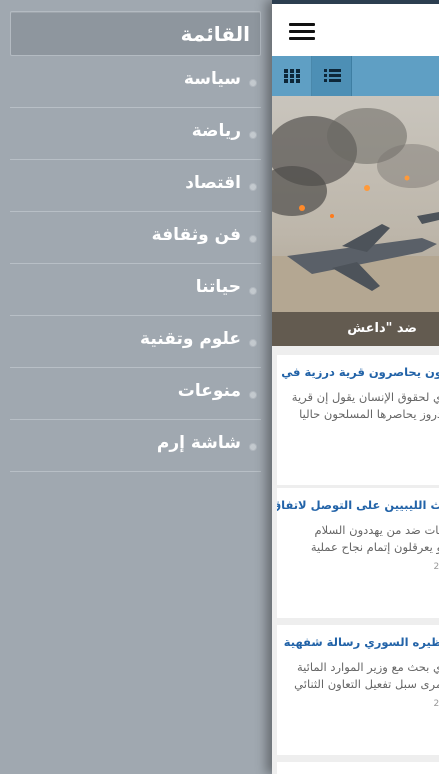  Describe the element at coordinates (135, 134) in the screenshot. I see `menu-item-sports: رياضة` at that location.